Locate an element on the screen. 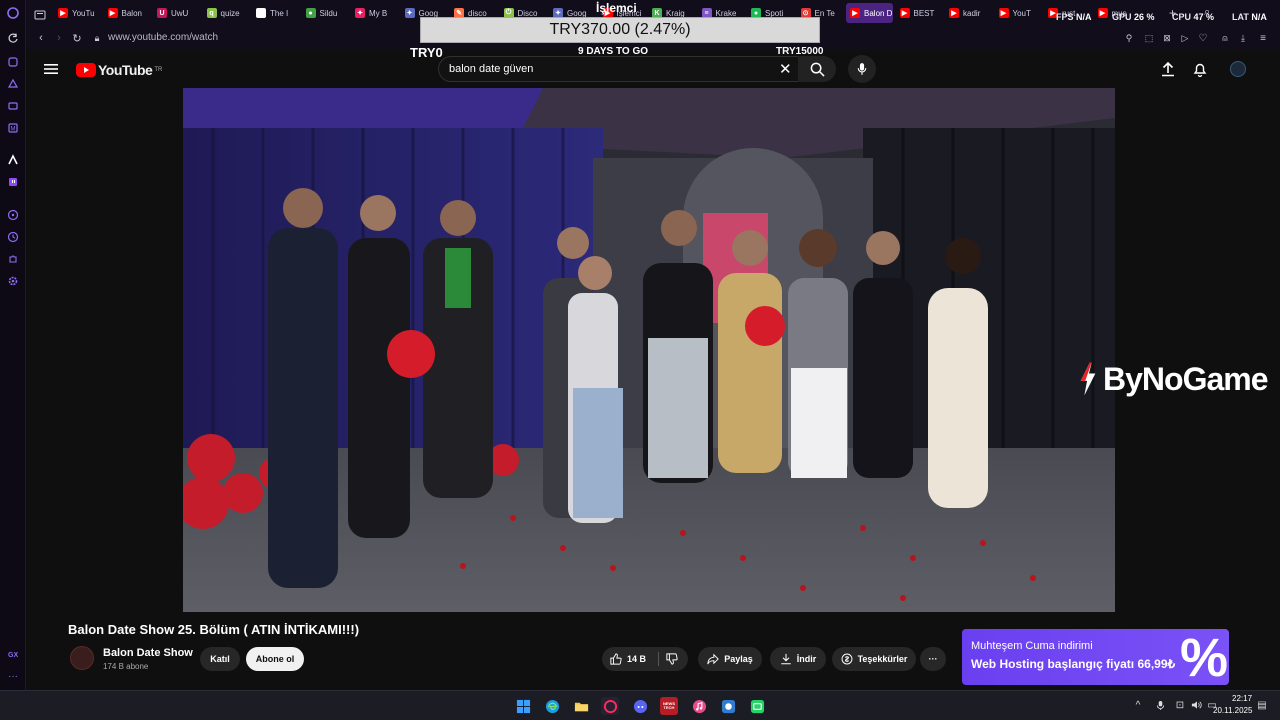 The image size is (1280, 720). messenger-icon: M is located at coordinates (13, 128).